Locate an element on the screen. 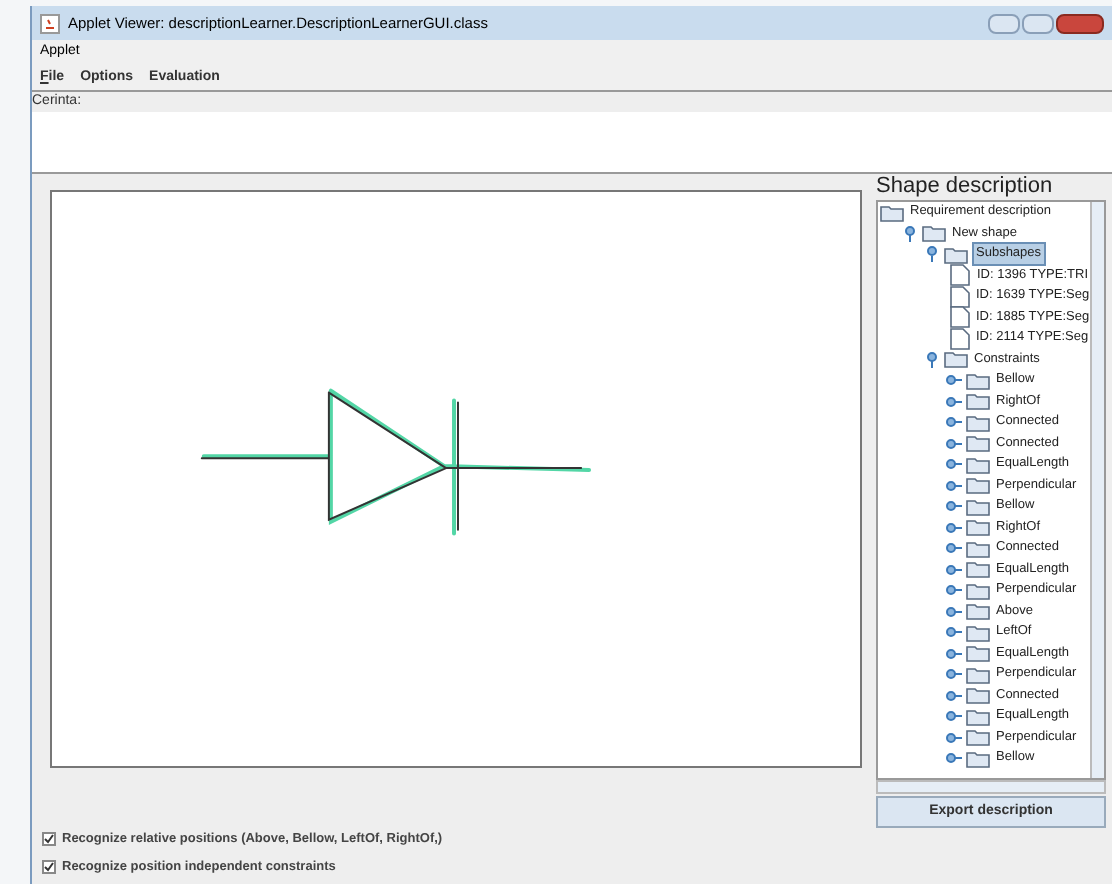  close-button is located at coordinates (1080, 23).